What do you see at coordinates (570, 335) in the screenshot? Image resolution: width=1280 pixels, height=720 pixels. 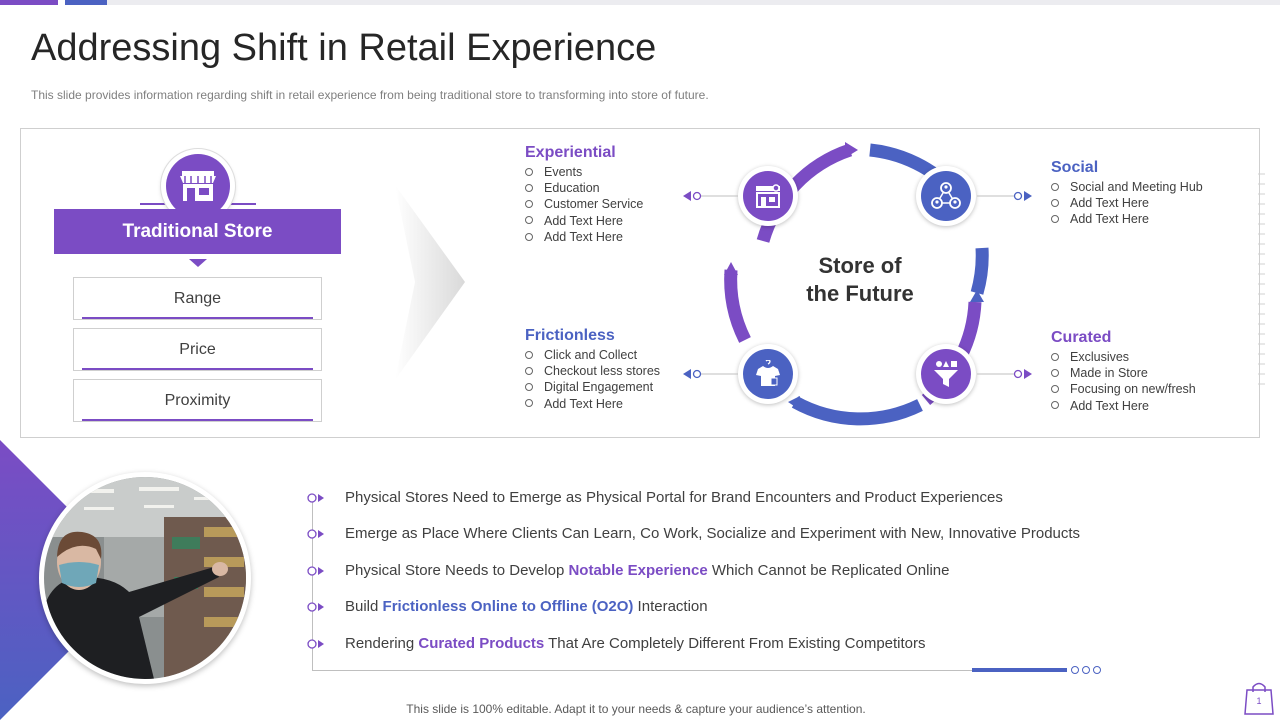 I see `frictionless-title: Frictionless` at bounding box center [570, 335].